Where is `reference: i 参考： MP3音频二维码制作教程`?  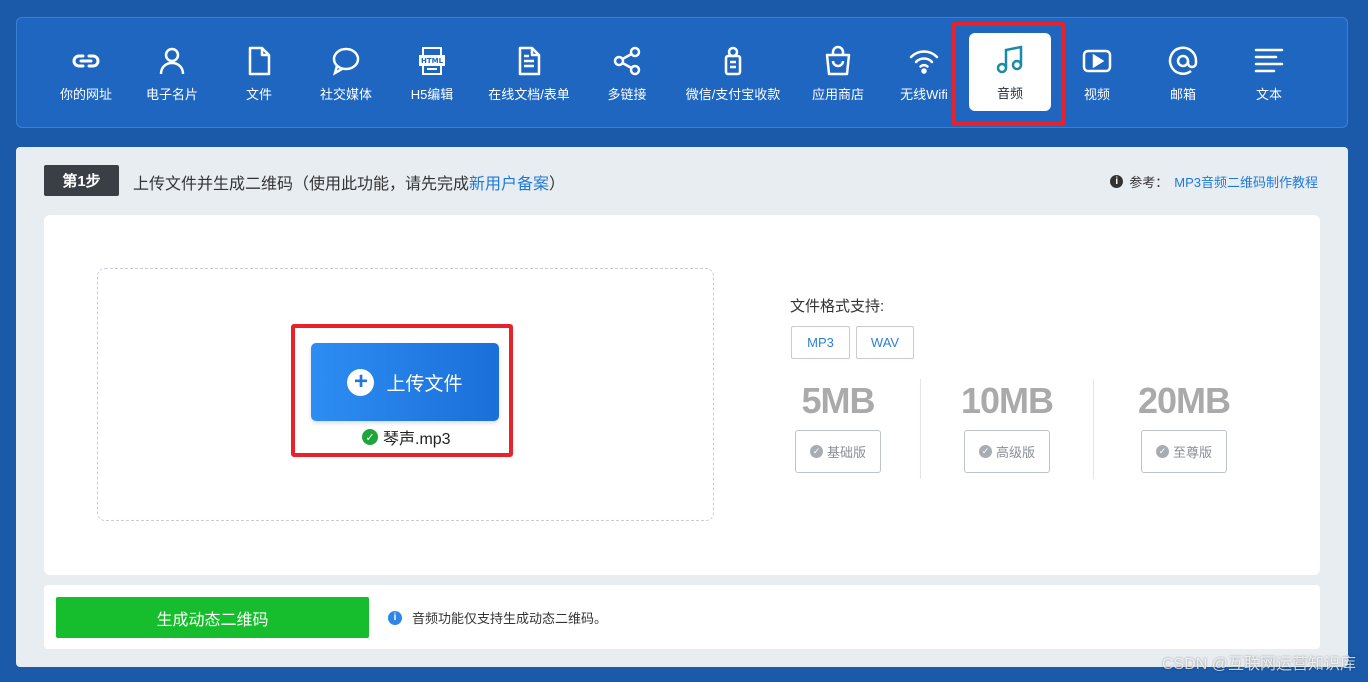 reference: i 参考： MP3音频二维码制作教程 is located at coordinates (1214, 181).